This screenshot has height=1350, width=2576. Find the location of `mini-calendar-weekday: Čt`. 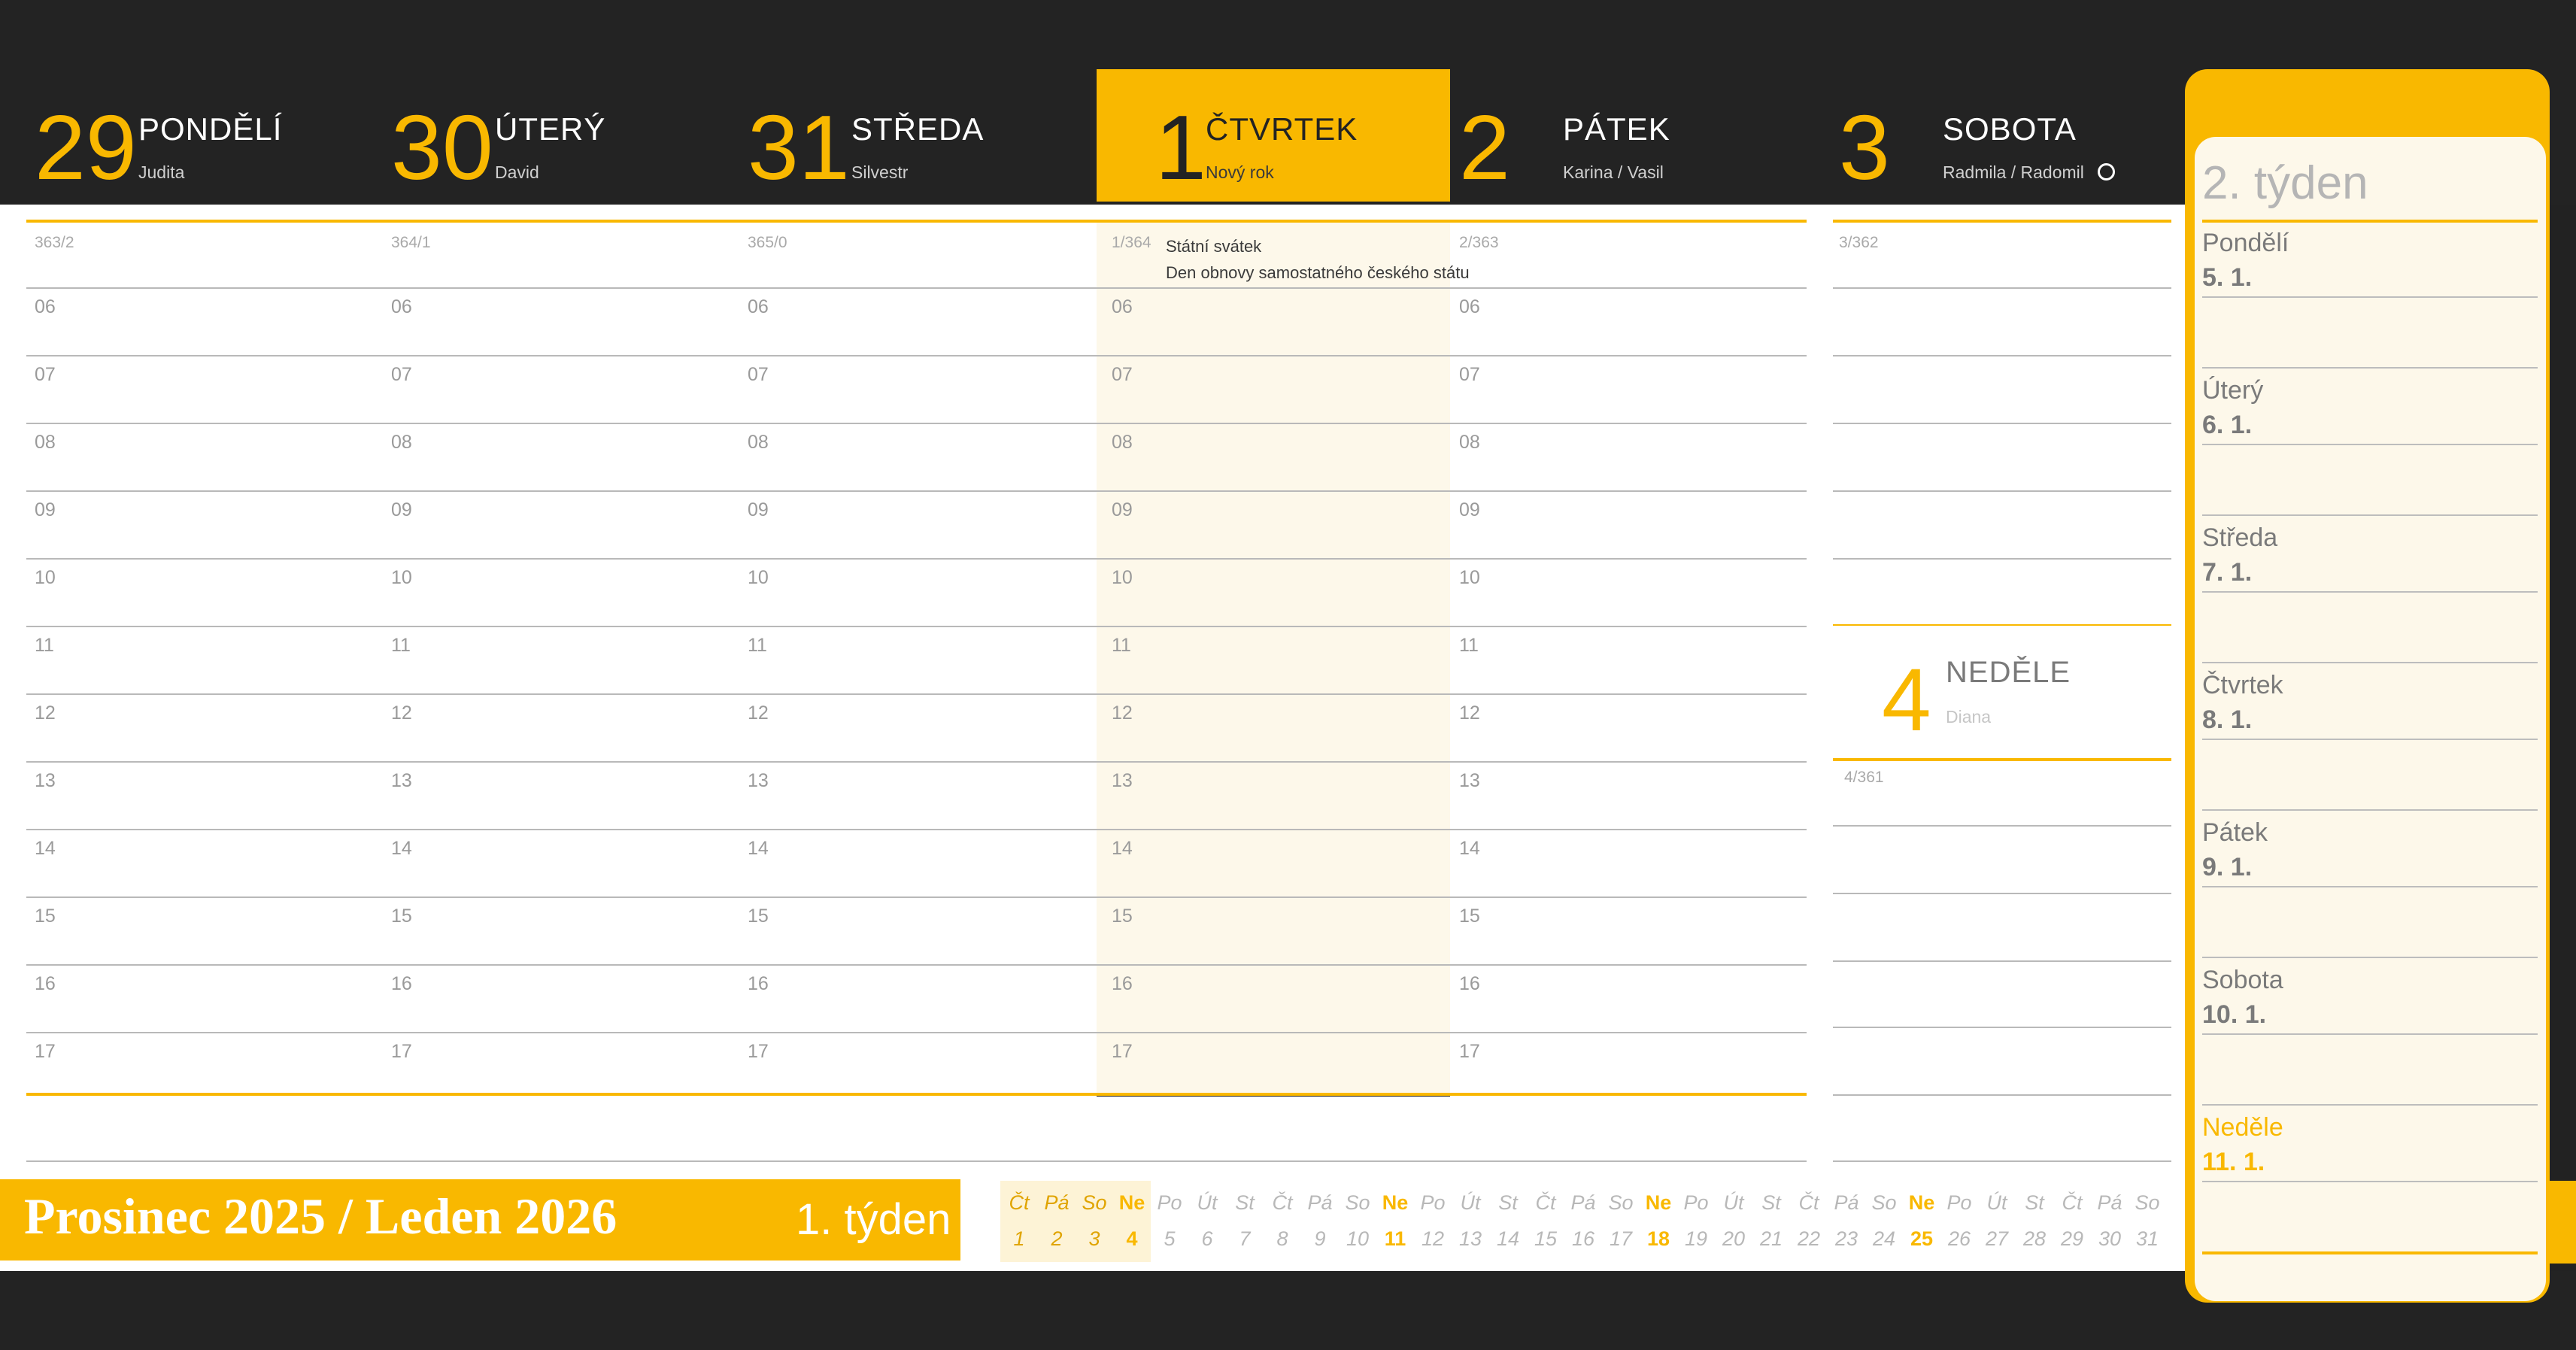

mini-calendar-weekday: Čt is located at coordinates (1545, 1202).